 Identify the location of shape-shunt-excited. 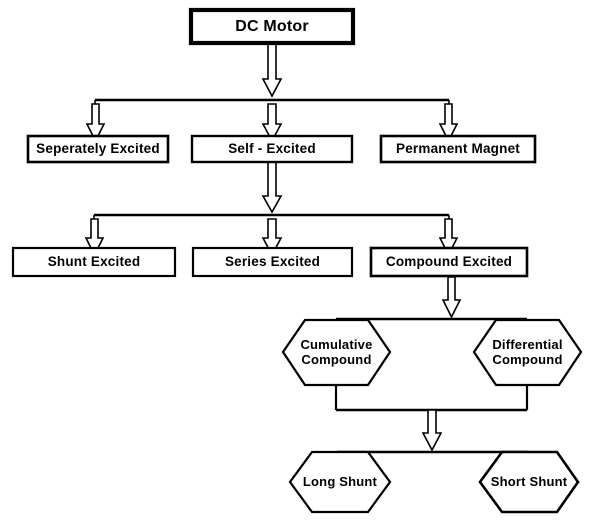
(94, 262).